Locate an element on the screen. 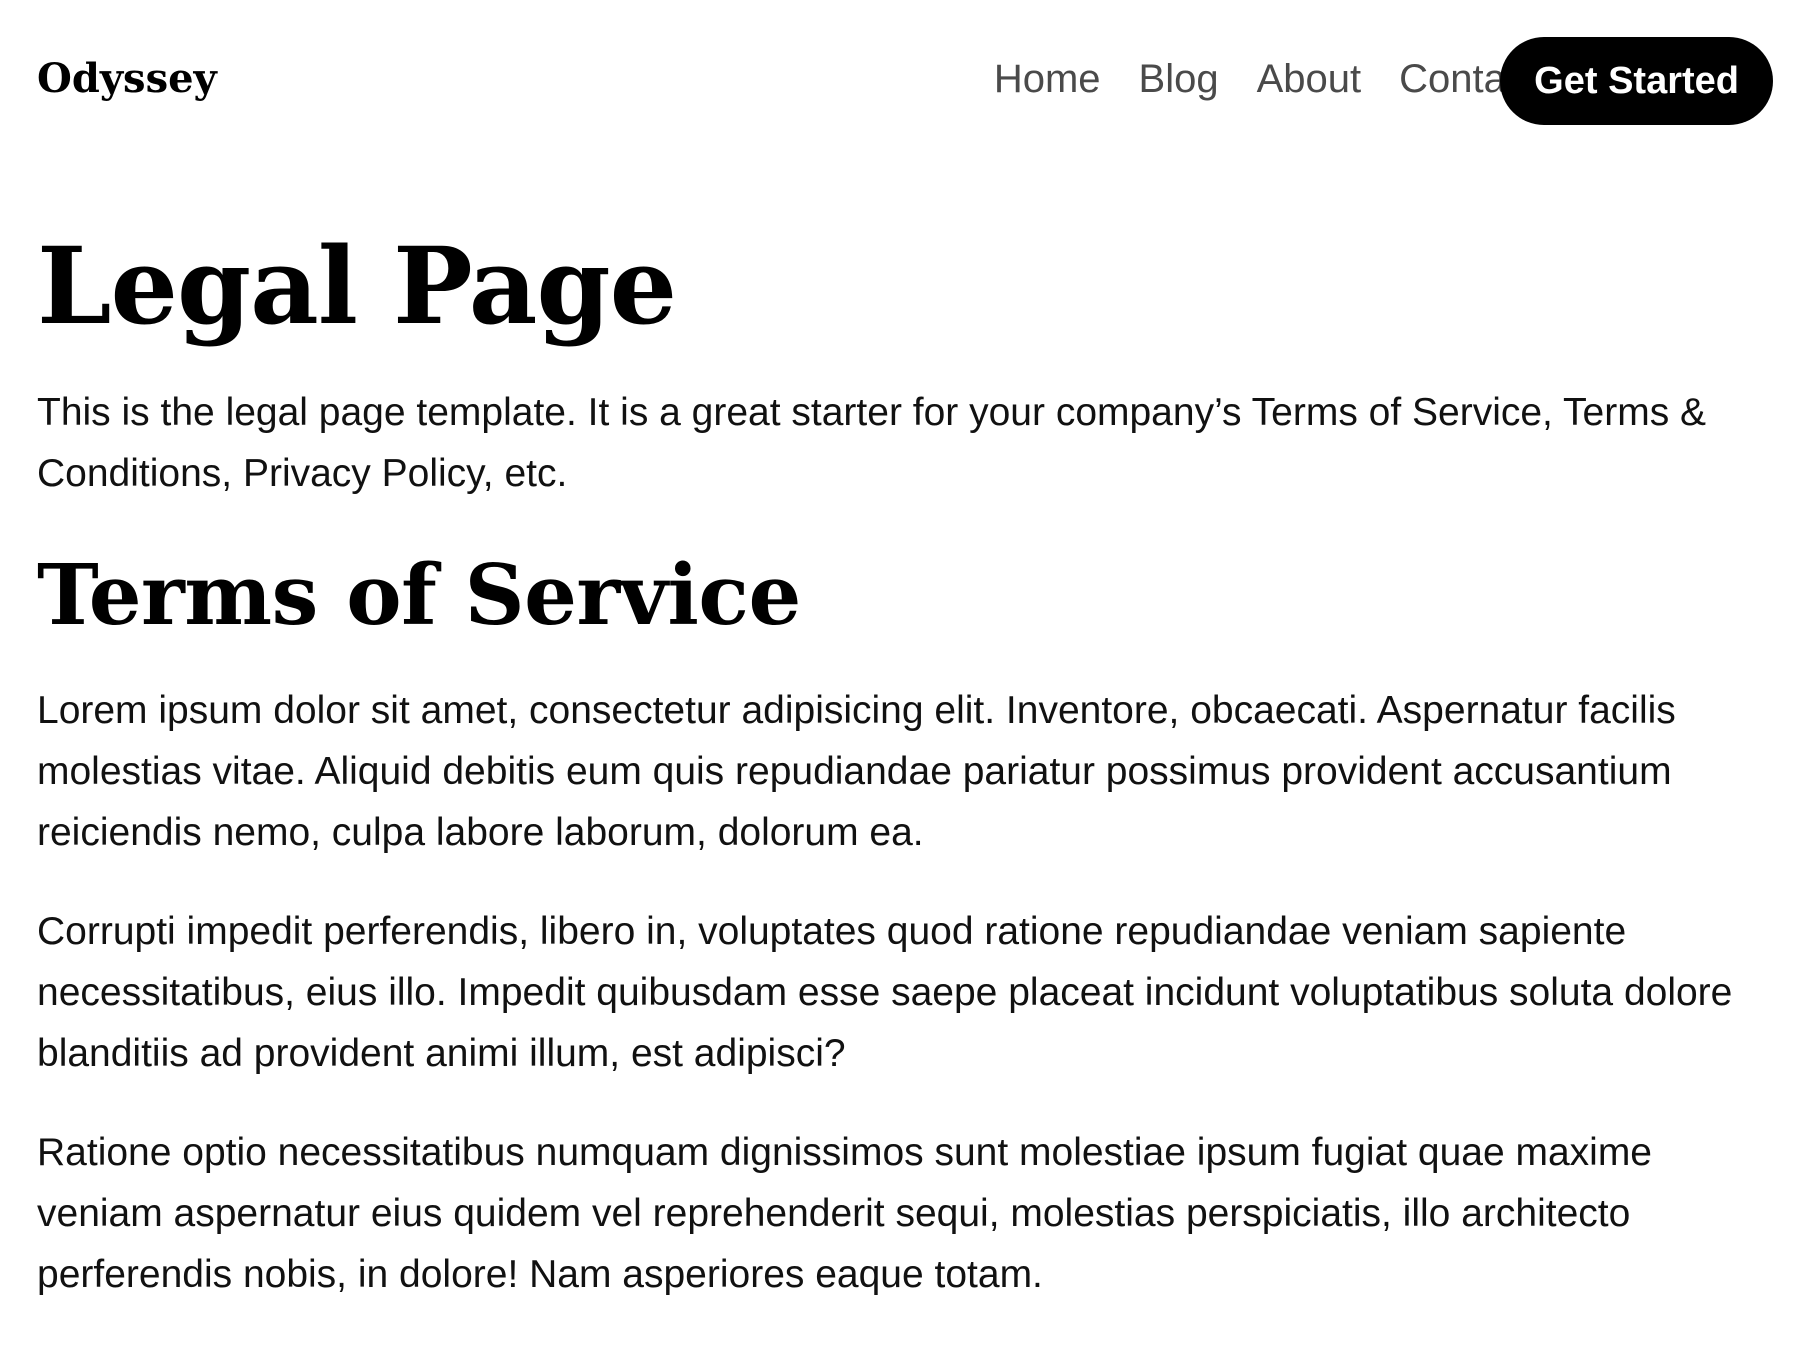 This screenshot has width=1800, height=1350. nav-home-link: Home is located at coordinates (1047, 79).